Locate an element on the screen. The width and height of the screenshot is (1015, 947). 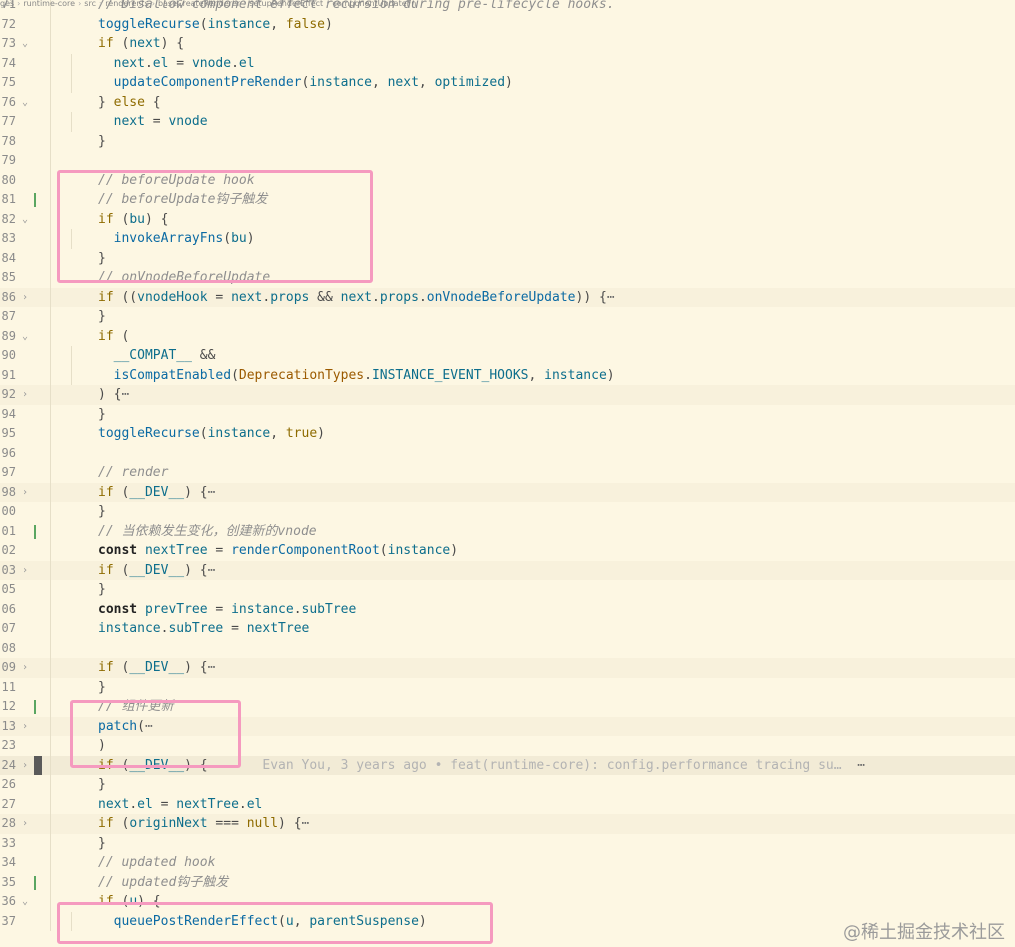
line-number: 81 is located at coordinates (8, 199).